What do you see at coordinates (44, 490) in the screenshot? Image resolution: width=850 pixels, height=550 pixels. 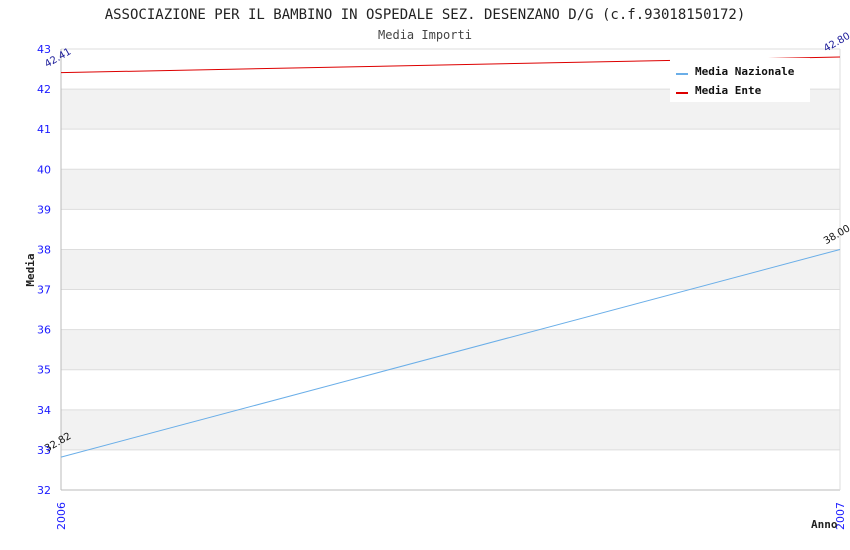 I see `y-tick-label: 32` at bounding box center [44, 490].